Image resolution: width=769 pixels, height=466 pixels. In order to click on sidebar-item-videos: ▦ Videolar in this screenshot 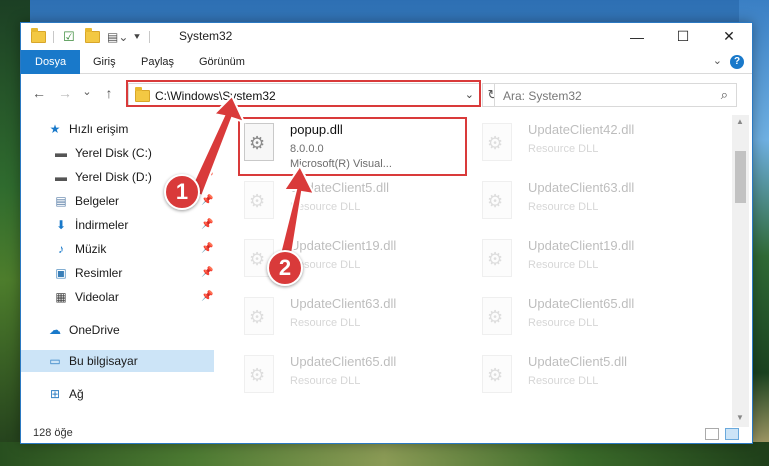, I will do `click(86, 297)`.